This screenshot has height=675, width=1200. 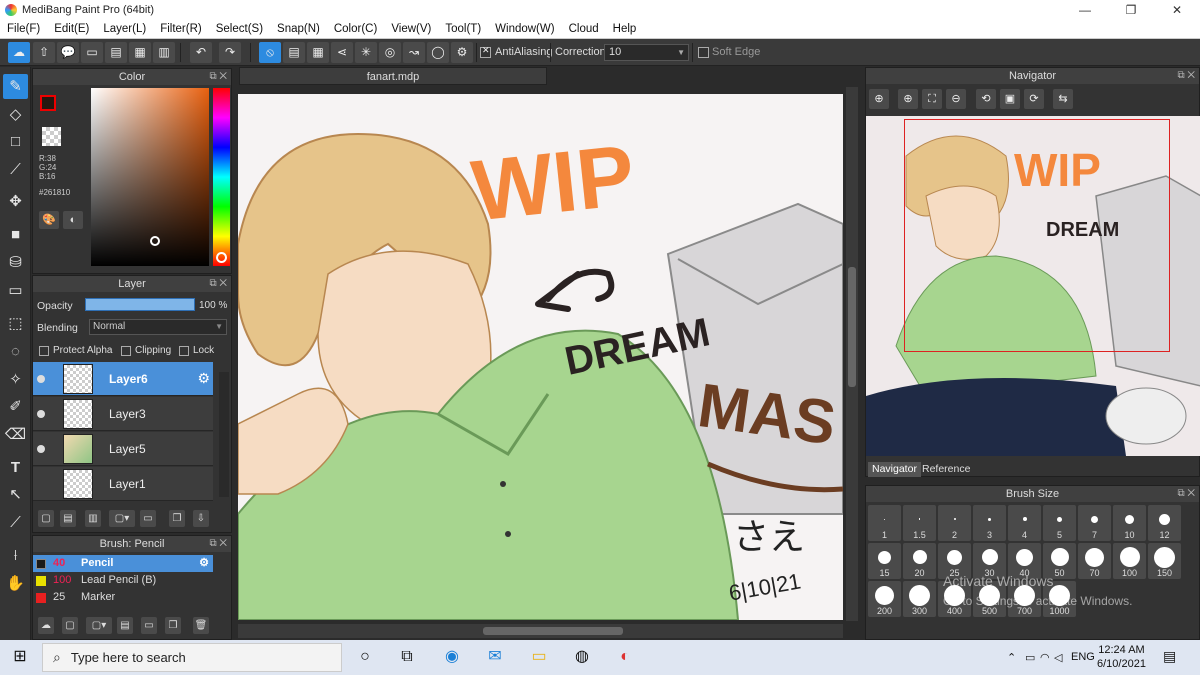 I want to click on layer-row: Layer5, so click(x=123, y=449).